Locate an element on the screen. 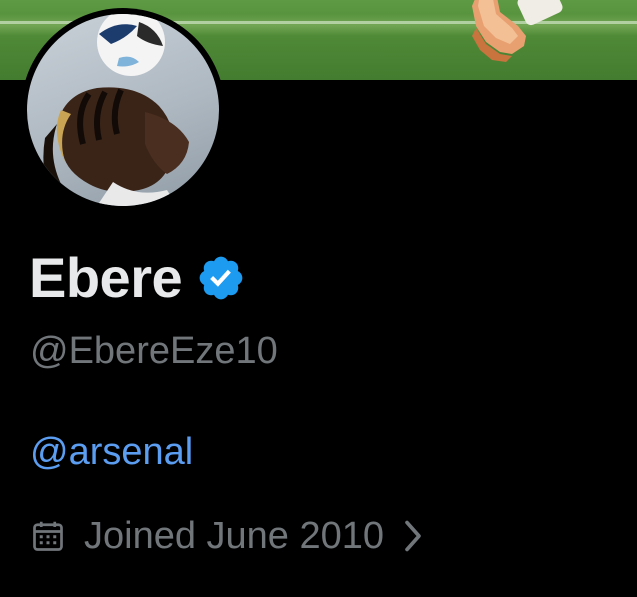  bio-mention-link: @arsenal is located at coordinates (111, 452).